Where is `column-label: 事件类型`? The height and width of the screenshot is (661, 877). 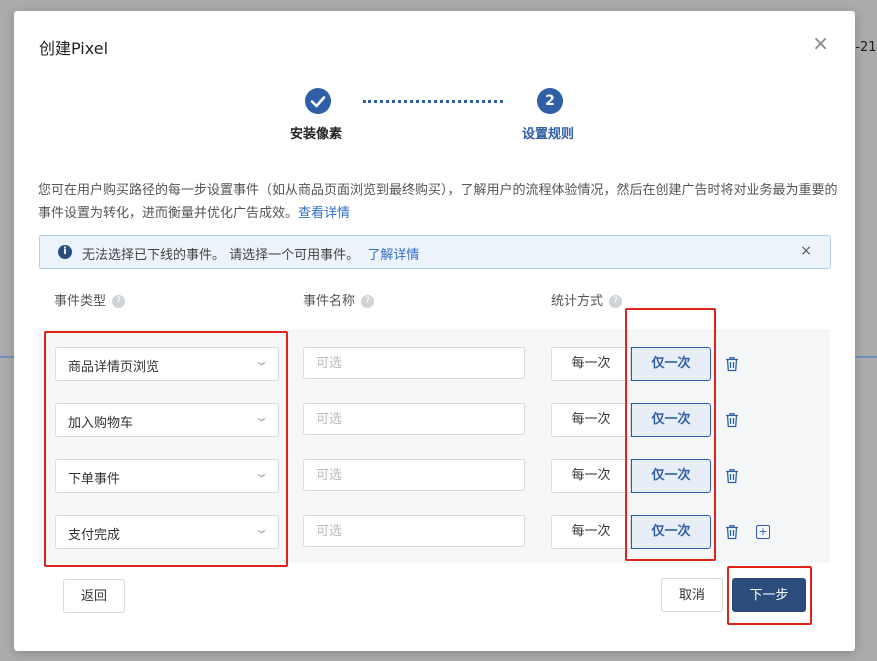 column-label: 事件类型 is located at coordinates (80, 301).